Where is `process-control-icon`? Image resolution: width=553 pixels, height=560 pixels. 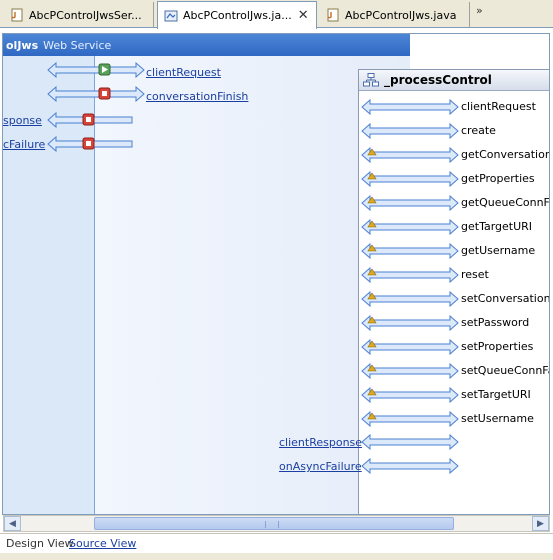
process-control-icon is located at coordinates (371, 80).